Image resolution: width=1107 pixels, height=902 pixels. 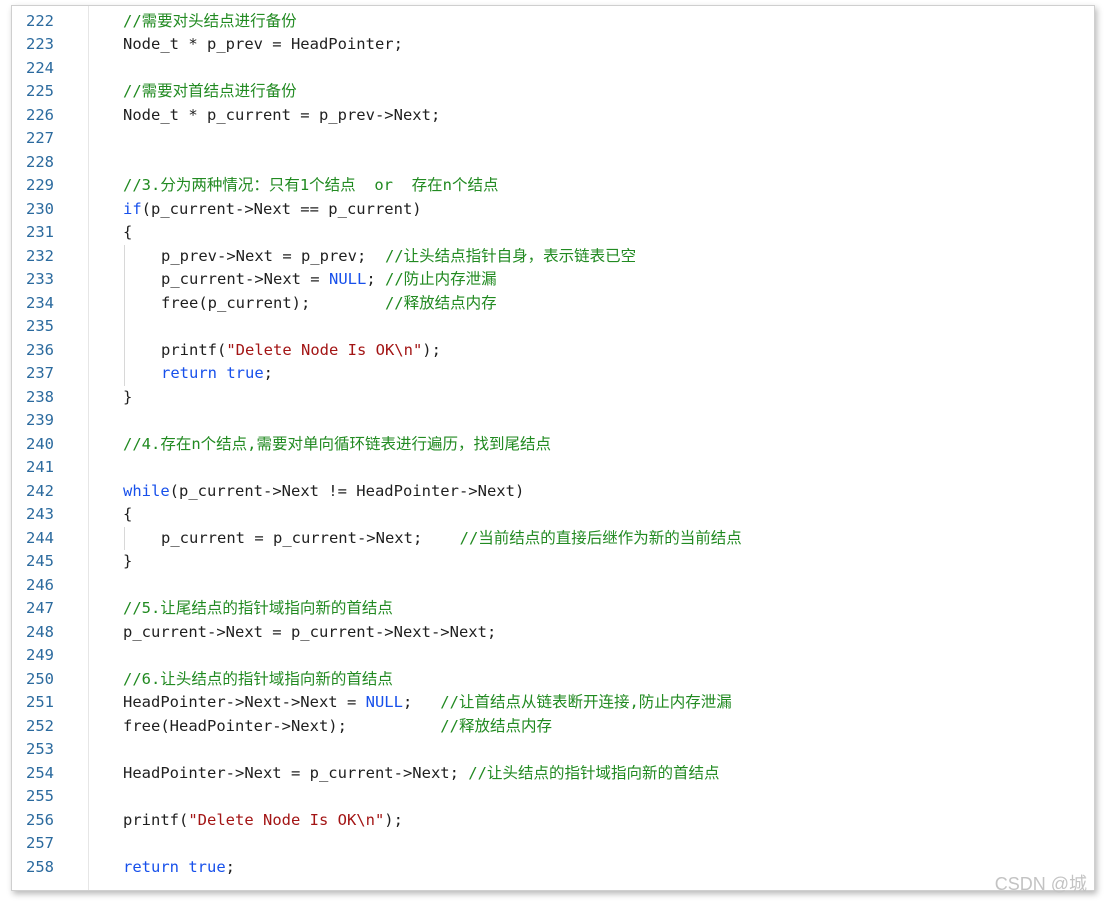 I want to click on code-token: (p_current->Next == p_current), so click(x=281, y=208).